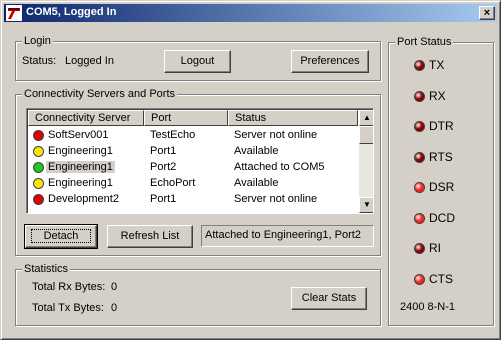 This screenshot has width=501, height=340. What do you see at coordinates (250, 13) in the screenshot?
I see `title-bar: COM5, Logged In ×` at bounding box center [250, 13].